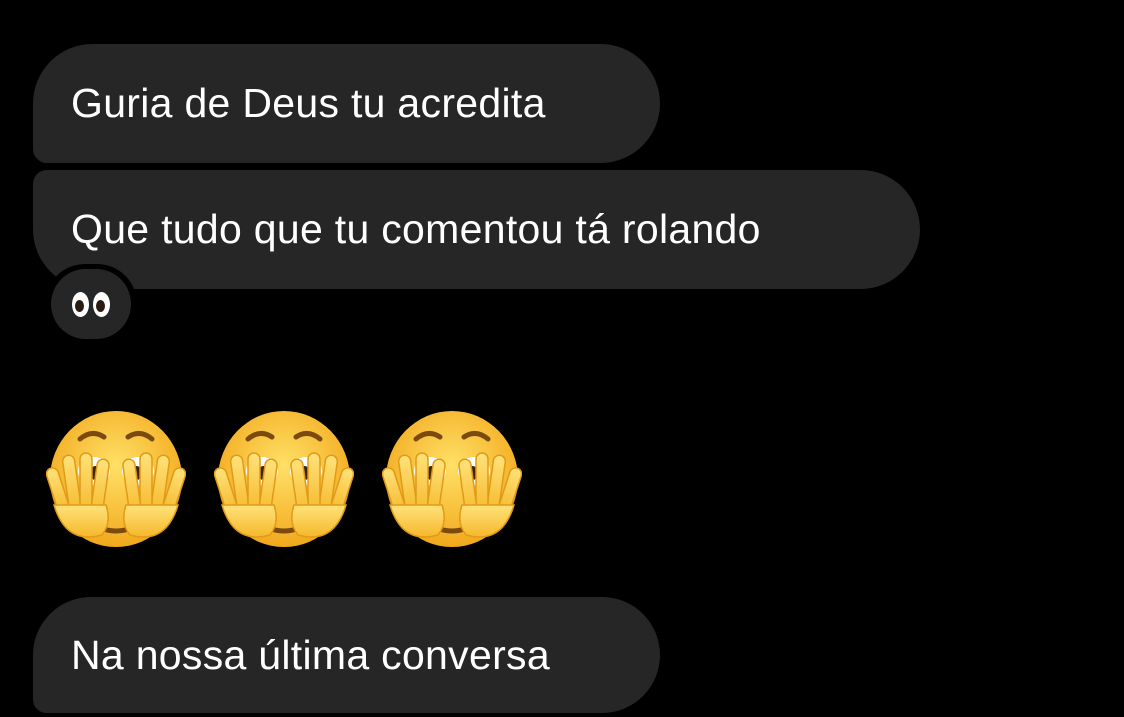 The image size is (1124, 717). Describe the element at coordinates (101, 304) in the screenshot. I see `eye-right` at that location.